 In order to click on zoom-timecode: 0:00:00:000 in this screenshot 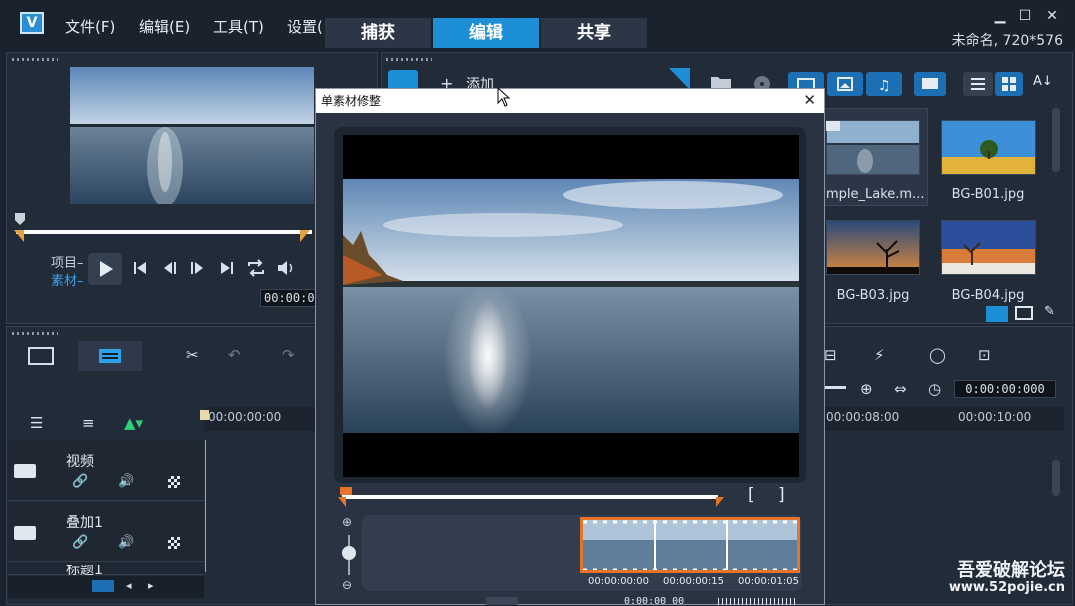, I will do `click(1005, 389)`.